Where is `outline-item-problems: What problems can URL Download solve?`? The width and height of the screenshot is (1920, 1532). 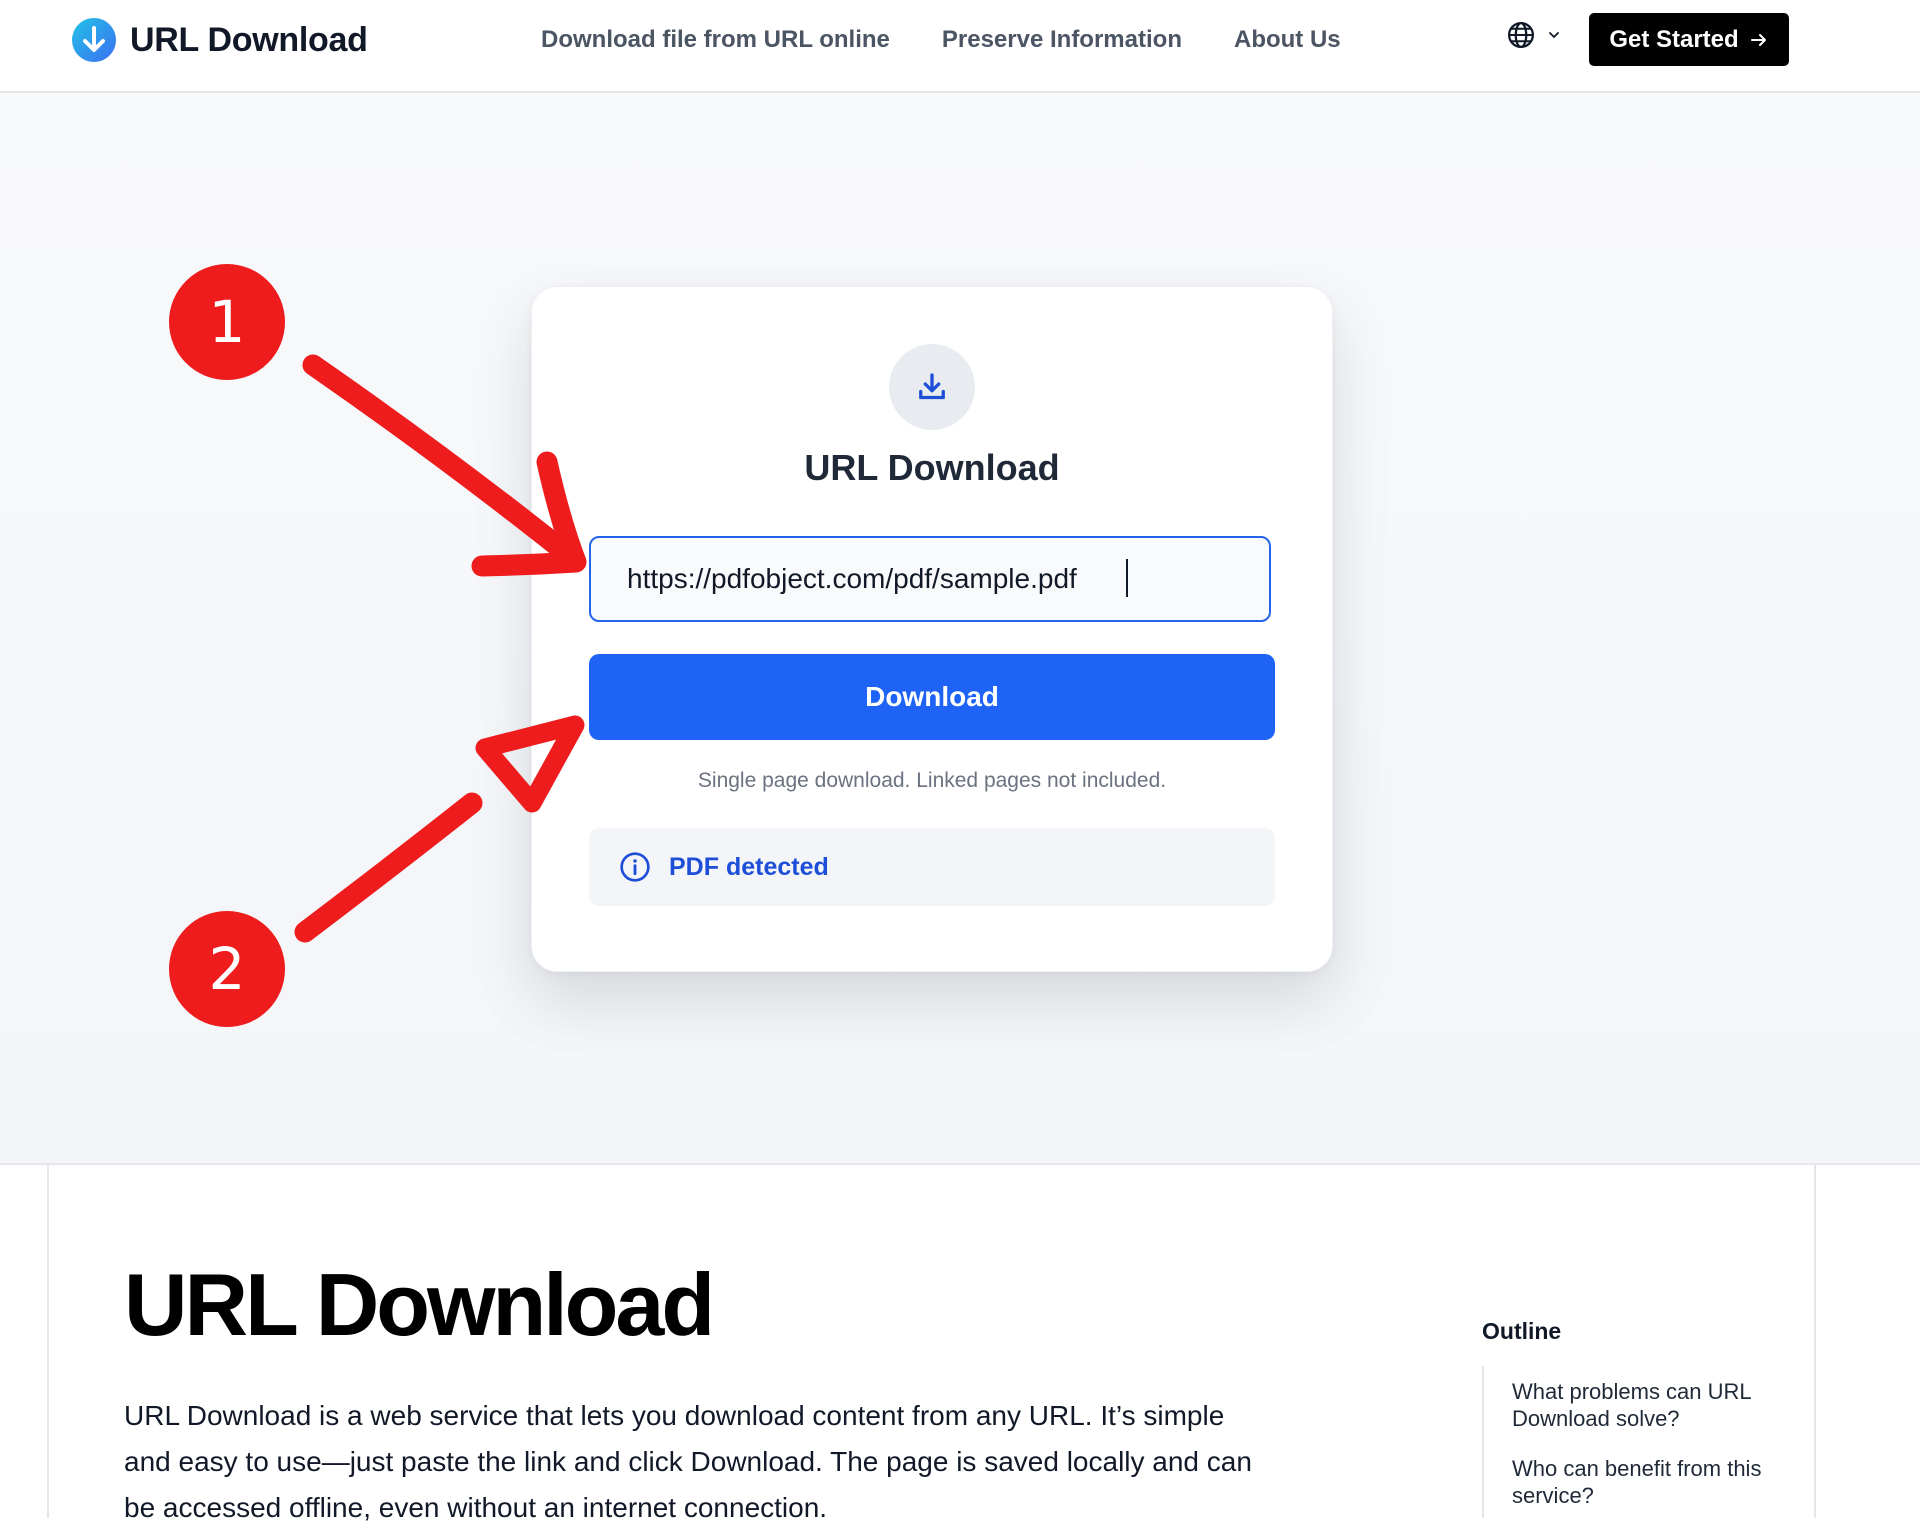
outline-item-problems: What problems can URL Download solve? is located at coordinates (1642, 1405).